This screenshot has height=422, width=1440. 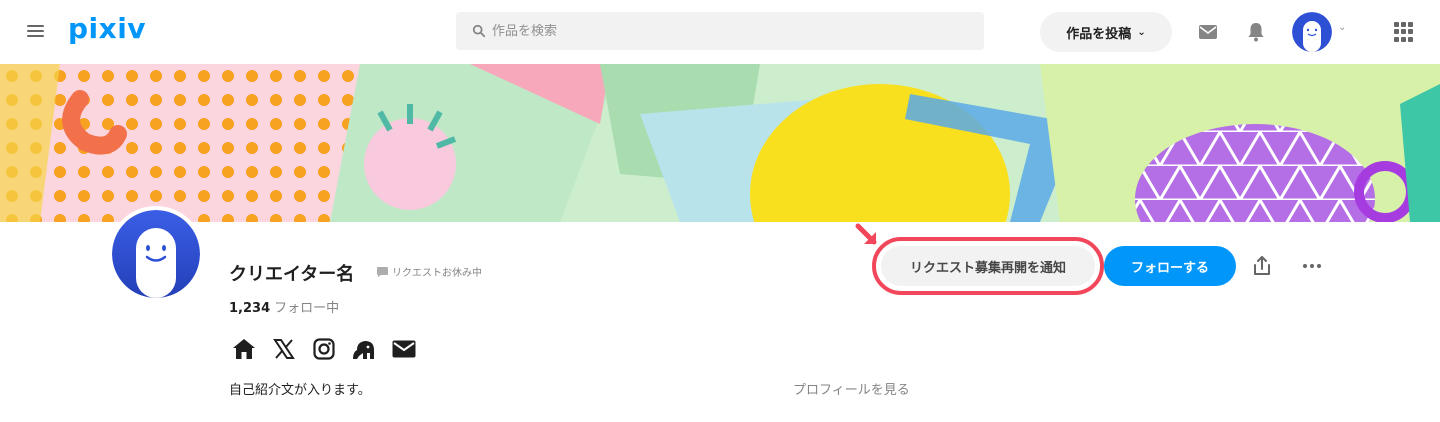 I want to click on apps-grid-icon, so click(x=1404, y=32).